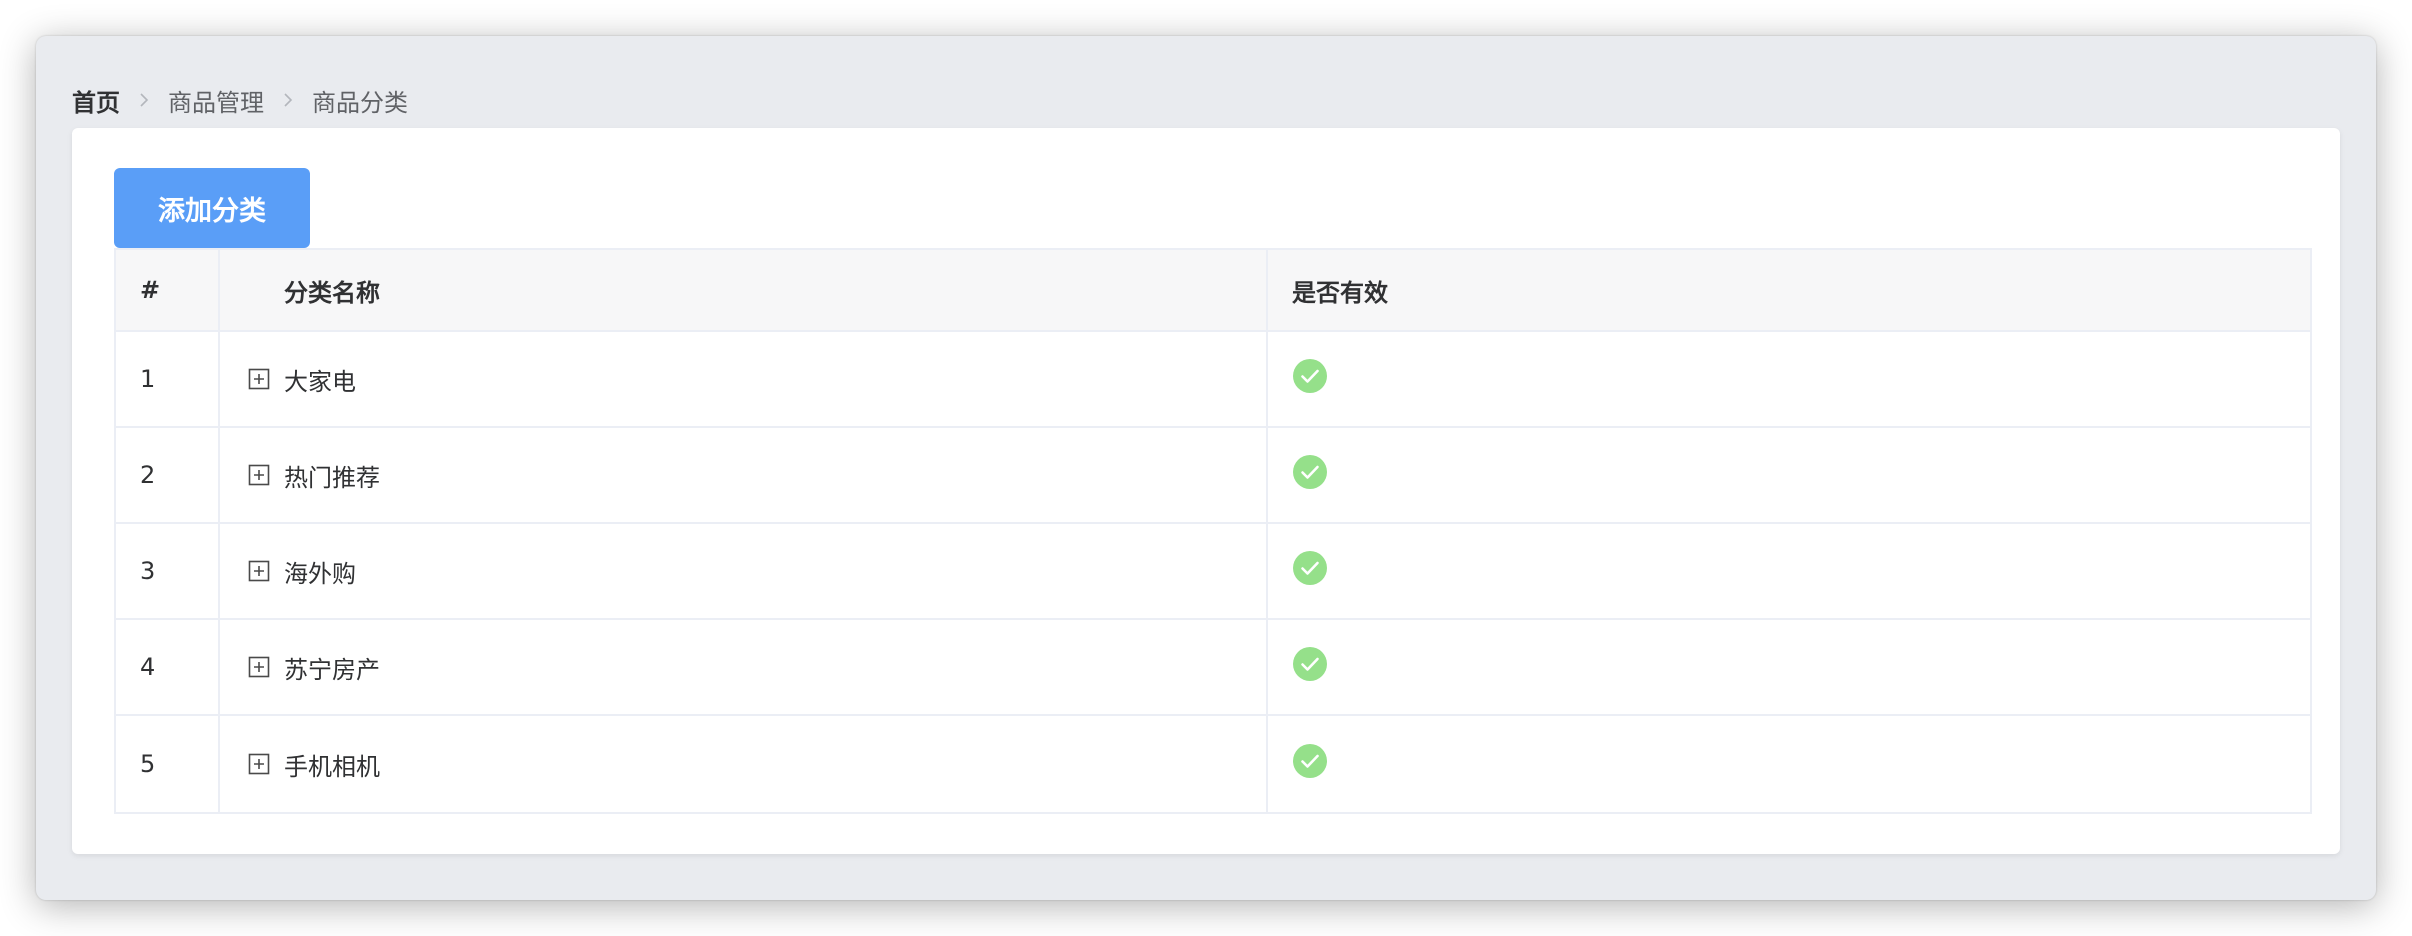 The height and width of the screenshot is (936, 2412). What do you see at coordinates (168, 475) in the screenshot?
I see `row-index: 2` at bounding box center [168, 475].